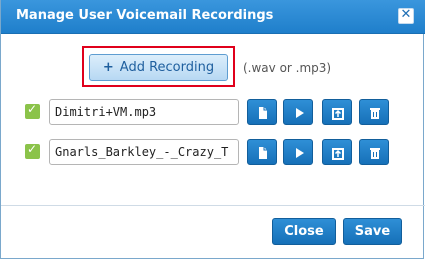 Image resolution: width=425 pixels, height=260 pixels. Describe the element at coordinates (108, 67) in the screenshot. I see `plus-icon: +` at that location.